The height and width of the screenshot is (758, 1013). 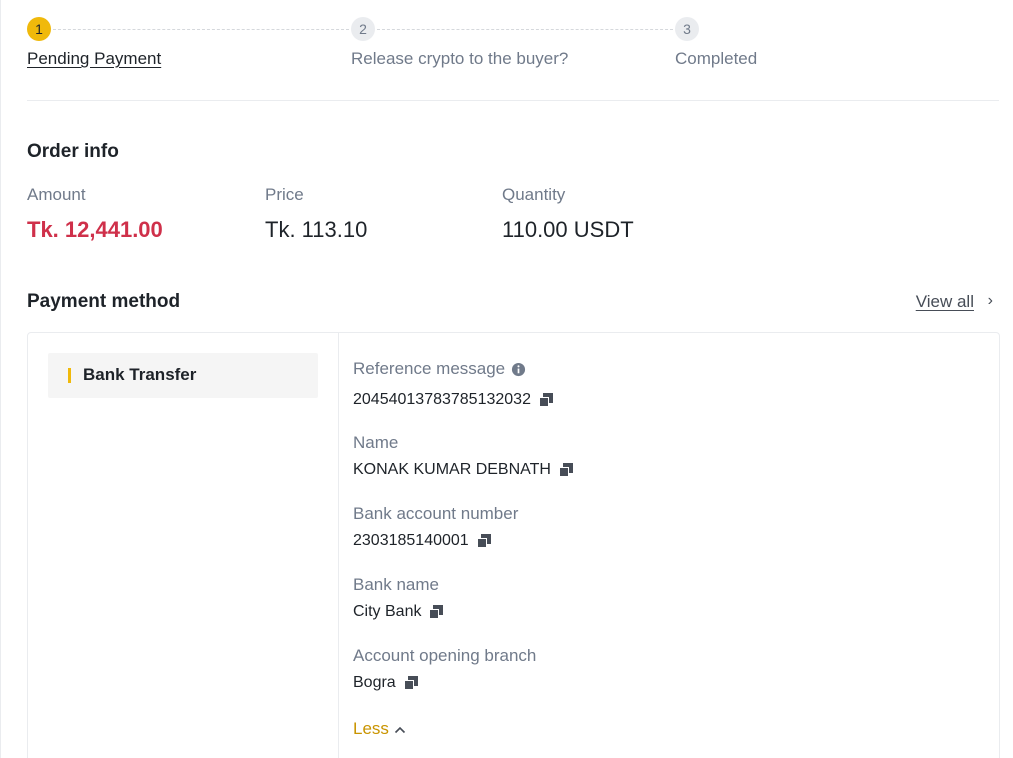 What do you see at coordinates (945, 302) in the screenshot?
I see `view-all-link: View all` at bounding box center [945, 302].